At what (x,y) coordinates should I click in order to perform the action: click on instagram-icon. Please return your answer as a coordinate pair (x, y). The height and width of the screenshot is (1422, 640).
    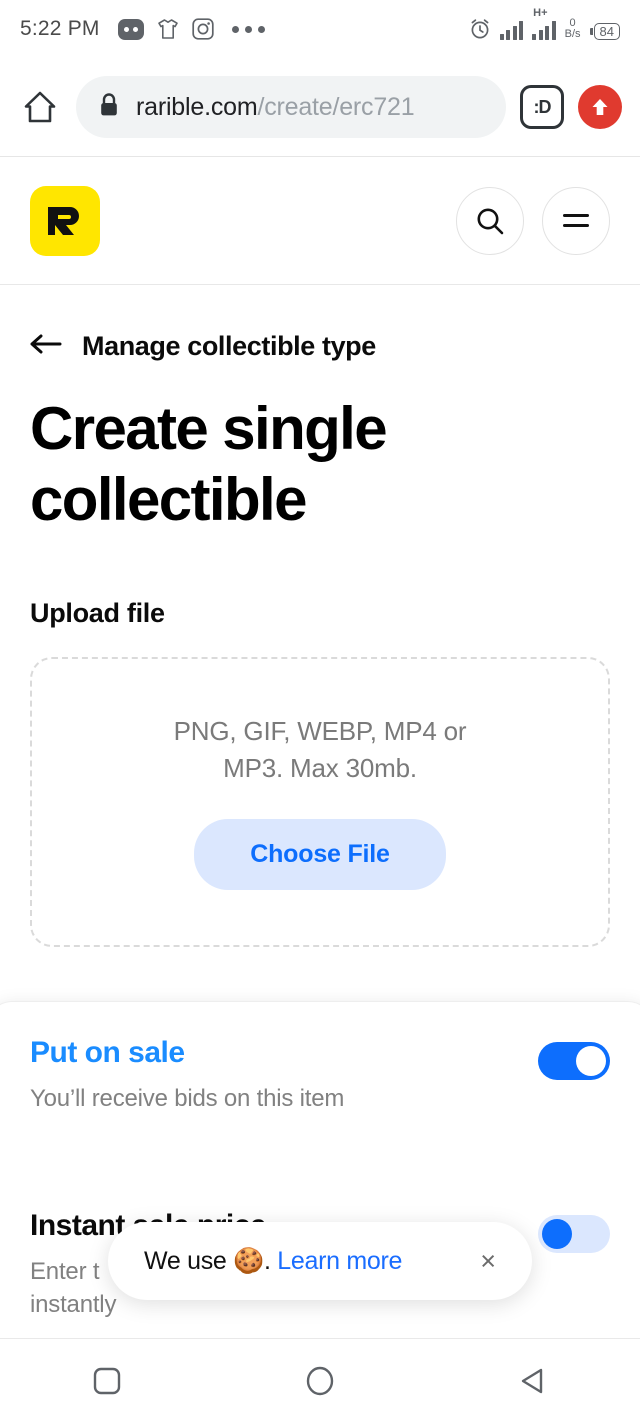
    Looking at the image, I should click on (202, 29).